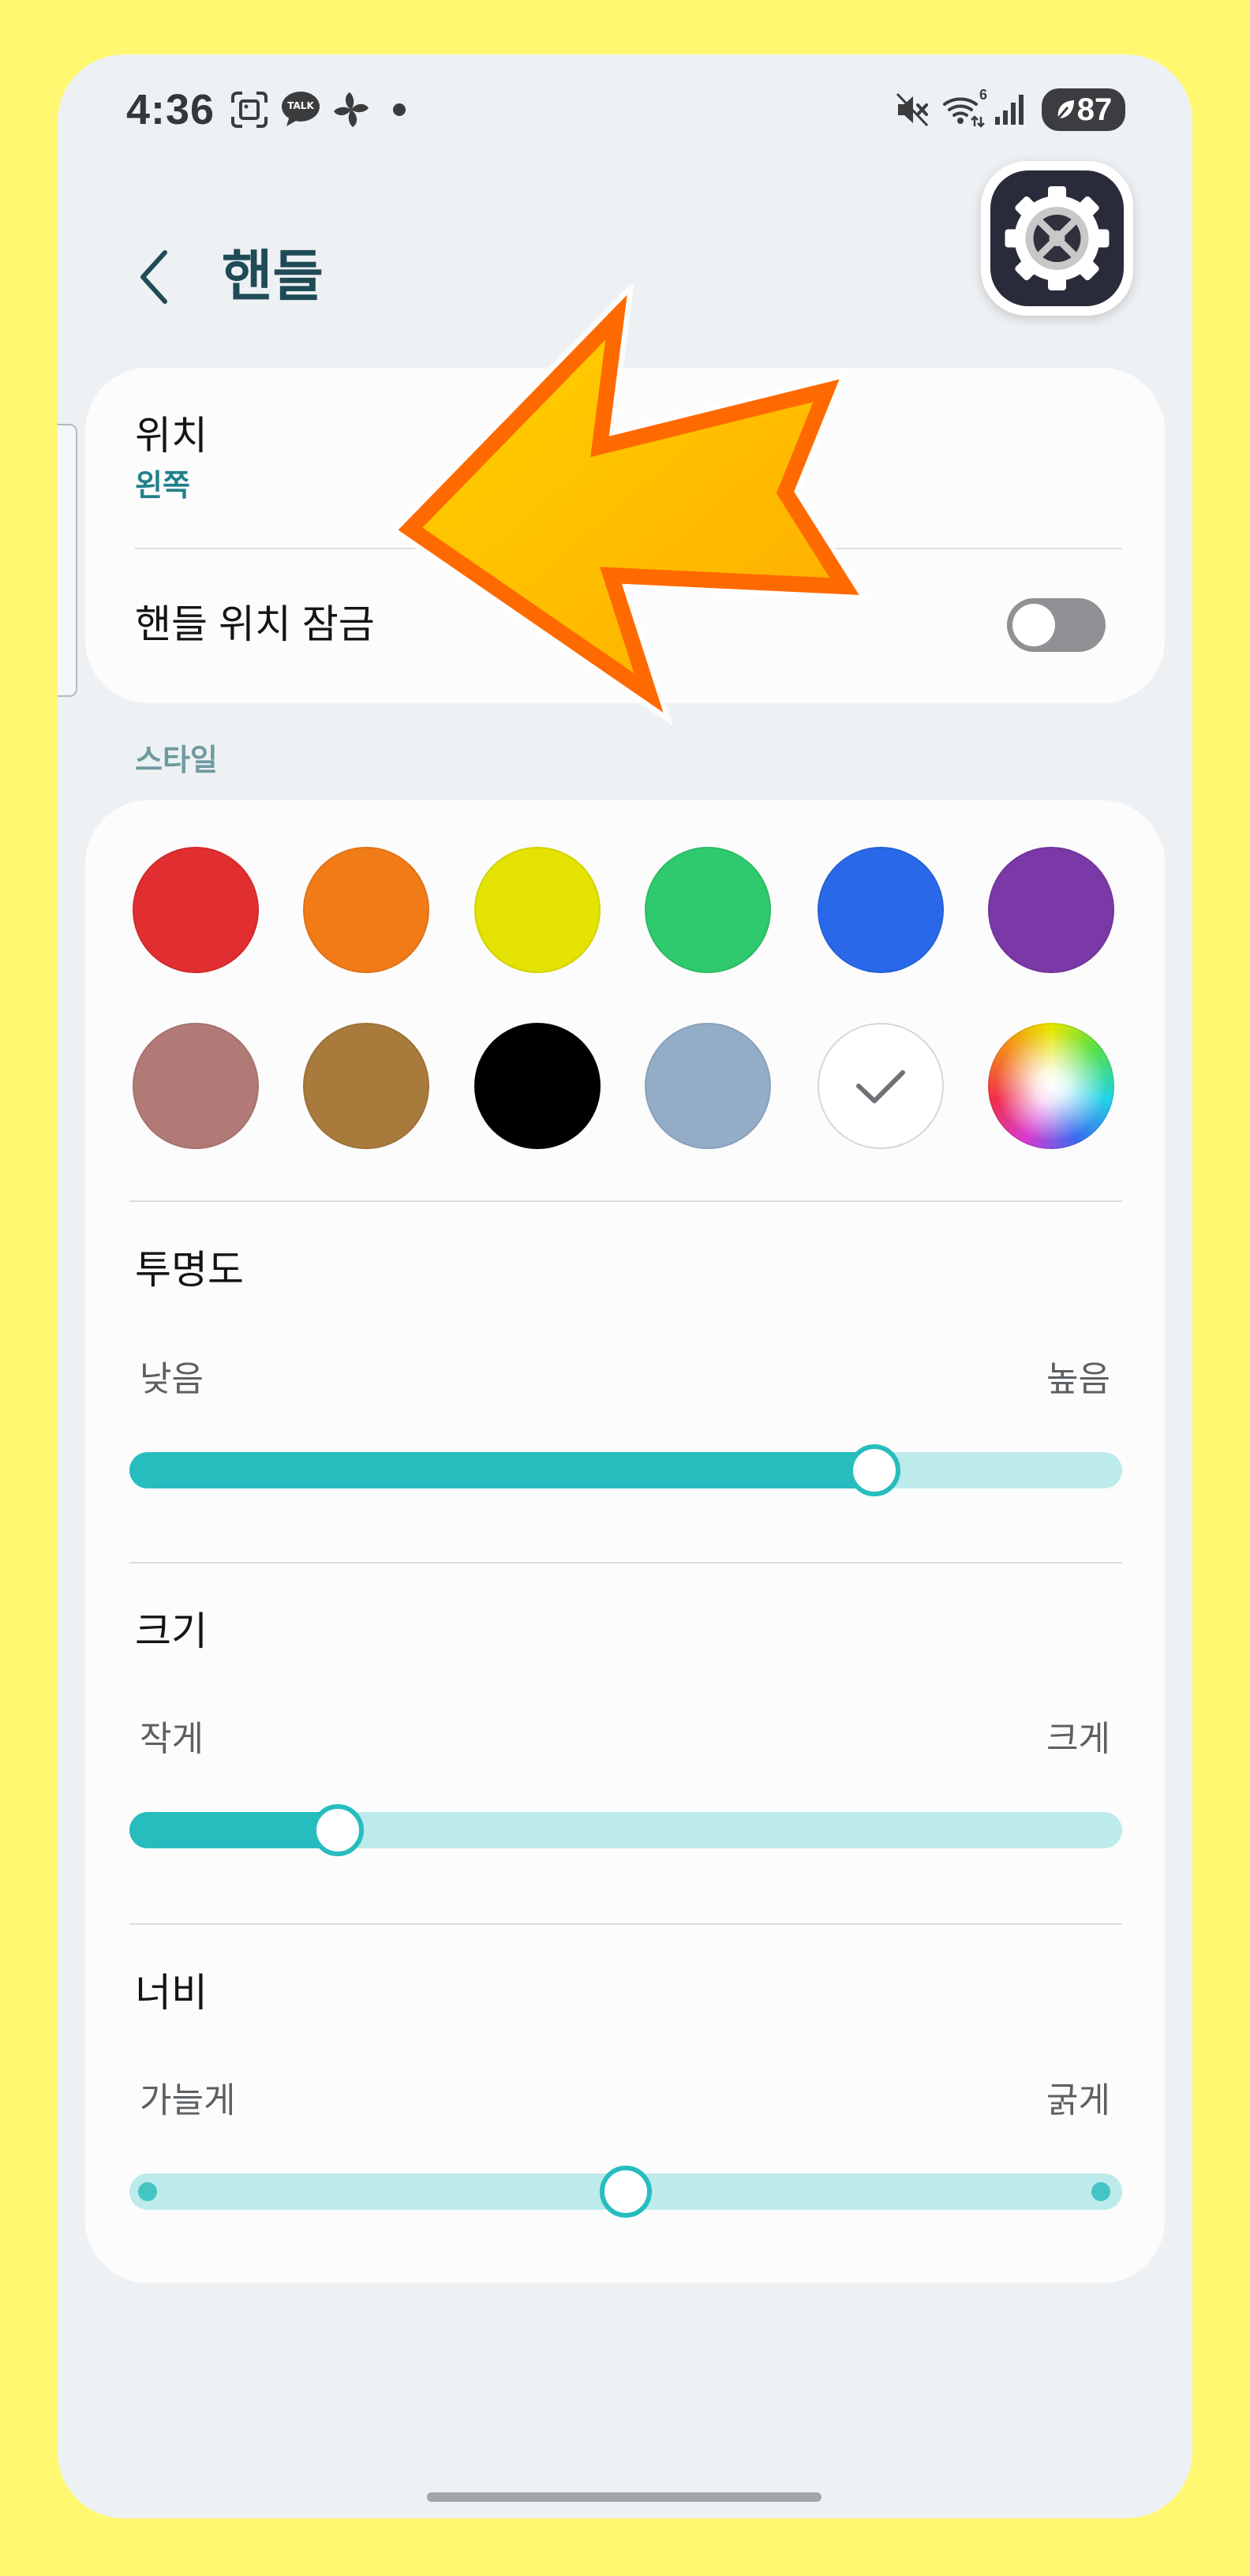 This screenshot has width=1250, height=2576. I want to click on width-min-label: 가늘게, so click(188, 2100).